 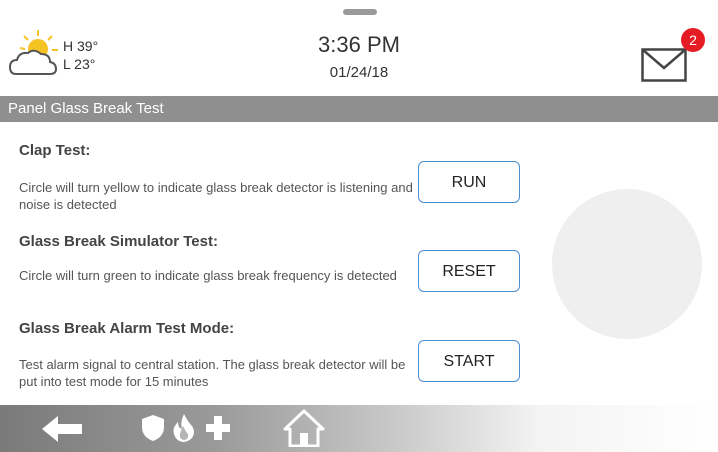 I want to click on medical-cross-icon, so click(x=218, y=428).